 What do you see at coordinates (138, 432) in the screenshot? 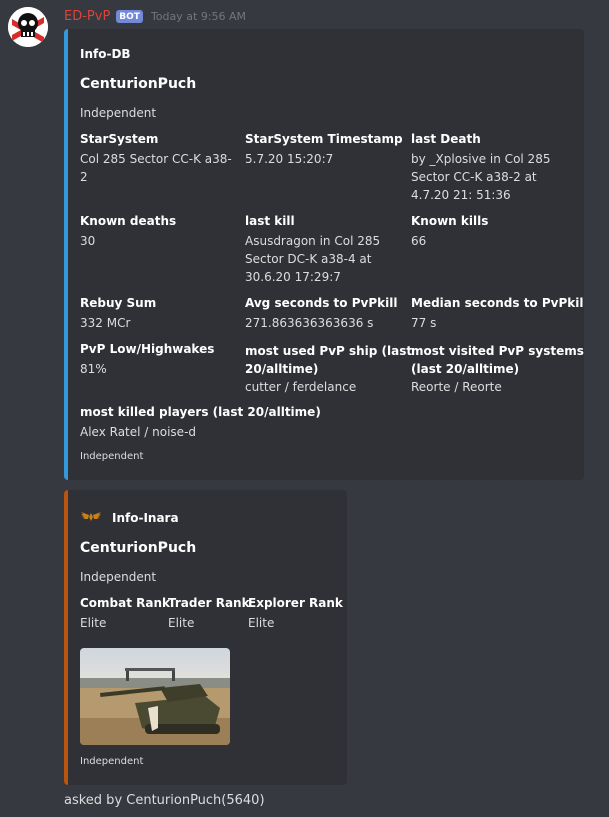
I see `field-value: Alex Ratel / noise-d` at bounding box center [138, 432].